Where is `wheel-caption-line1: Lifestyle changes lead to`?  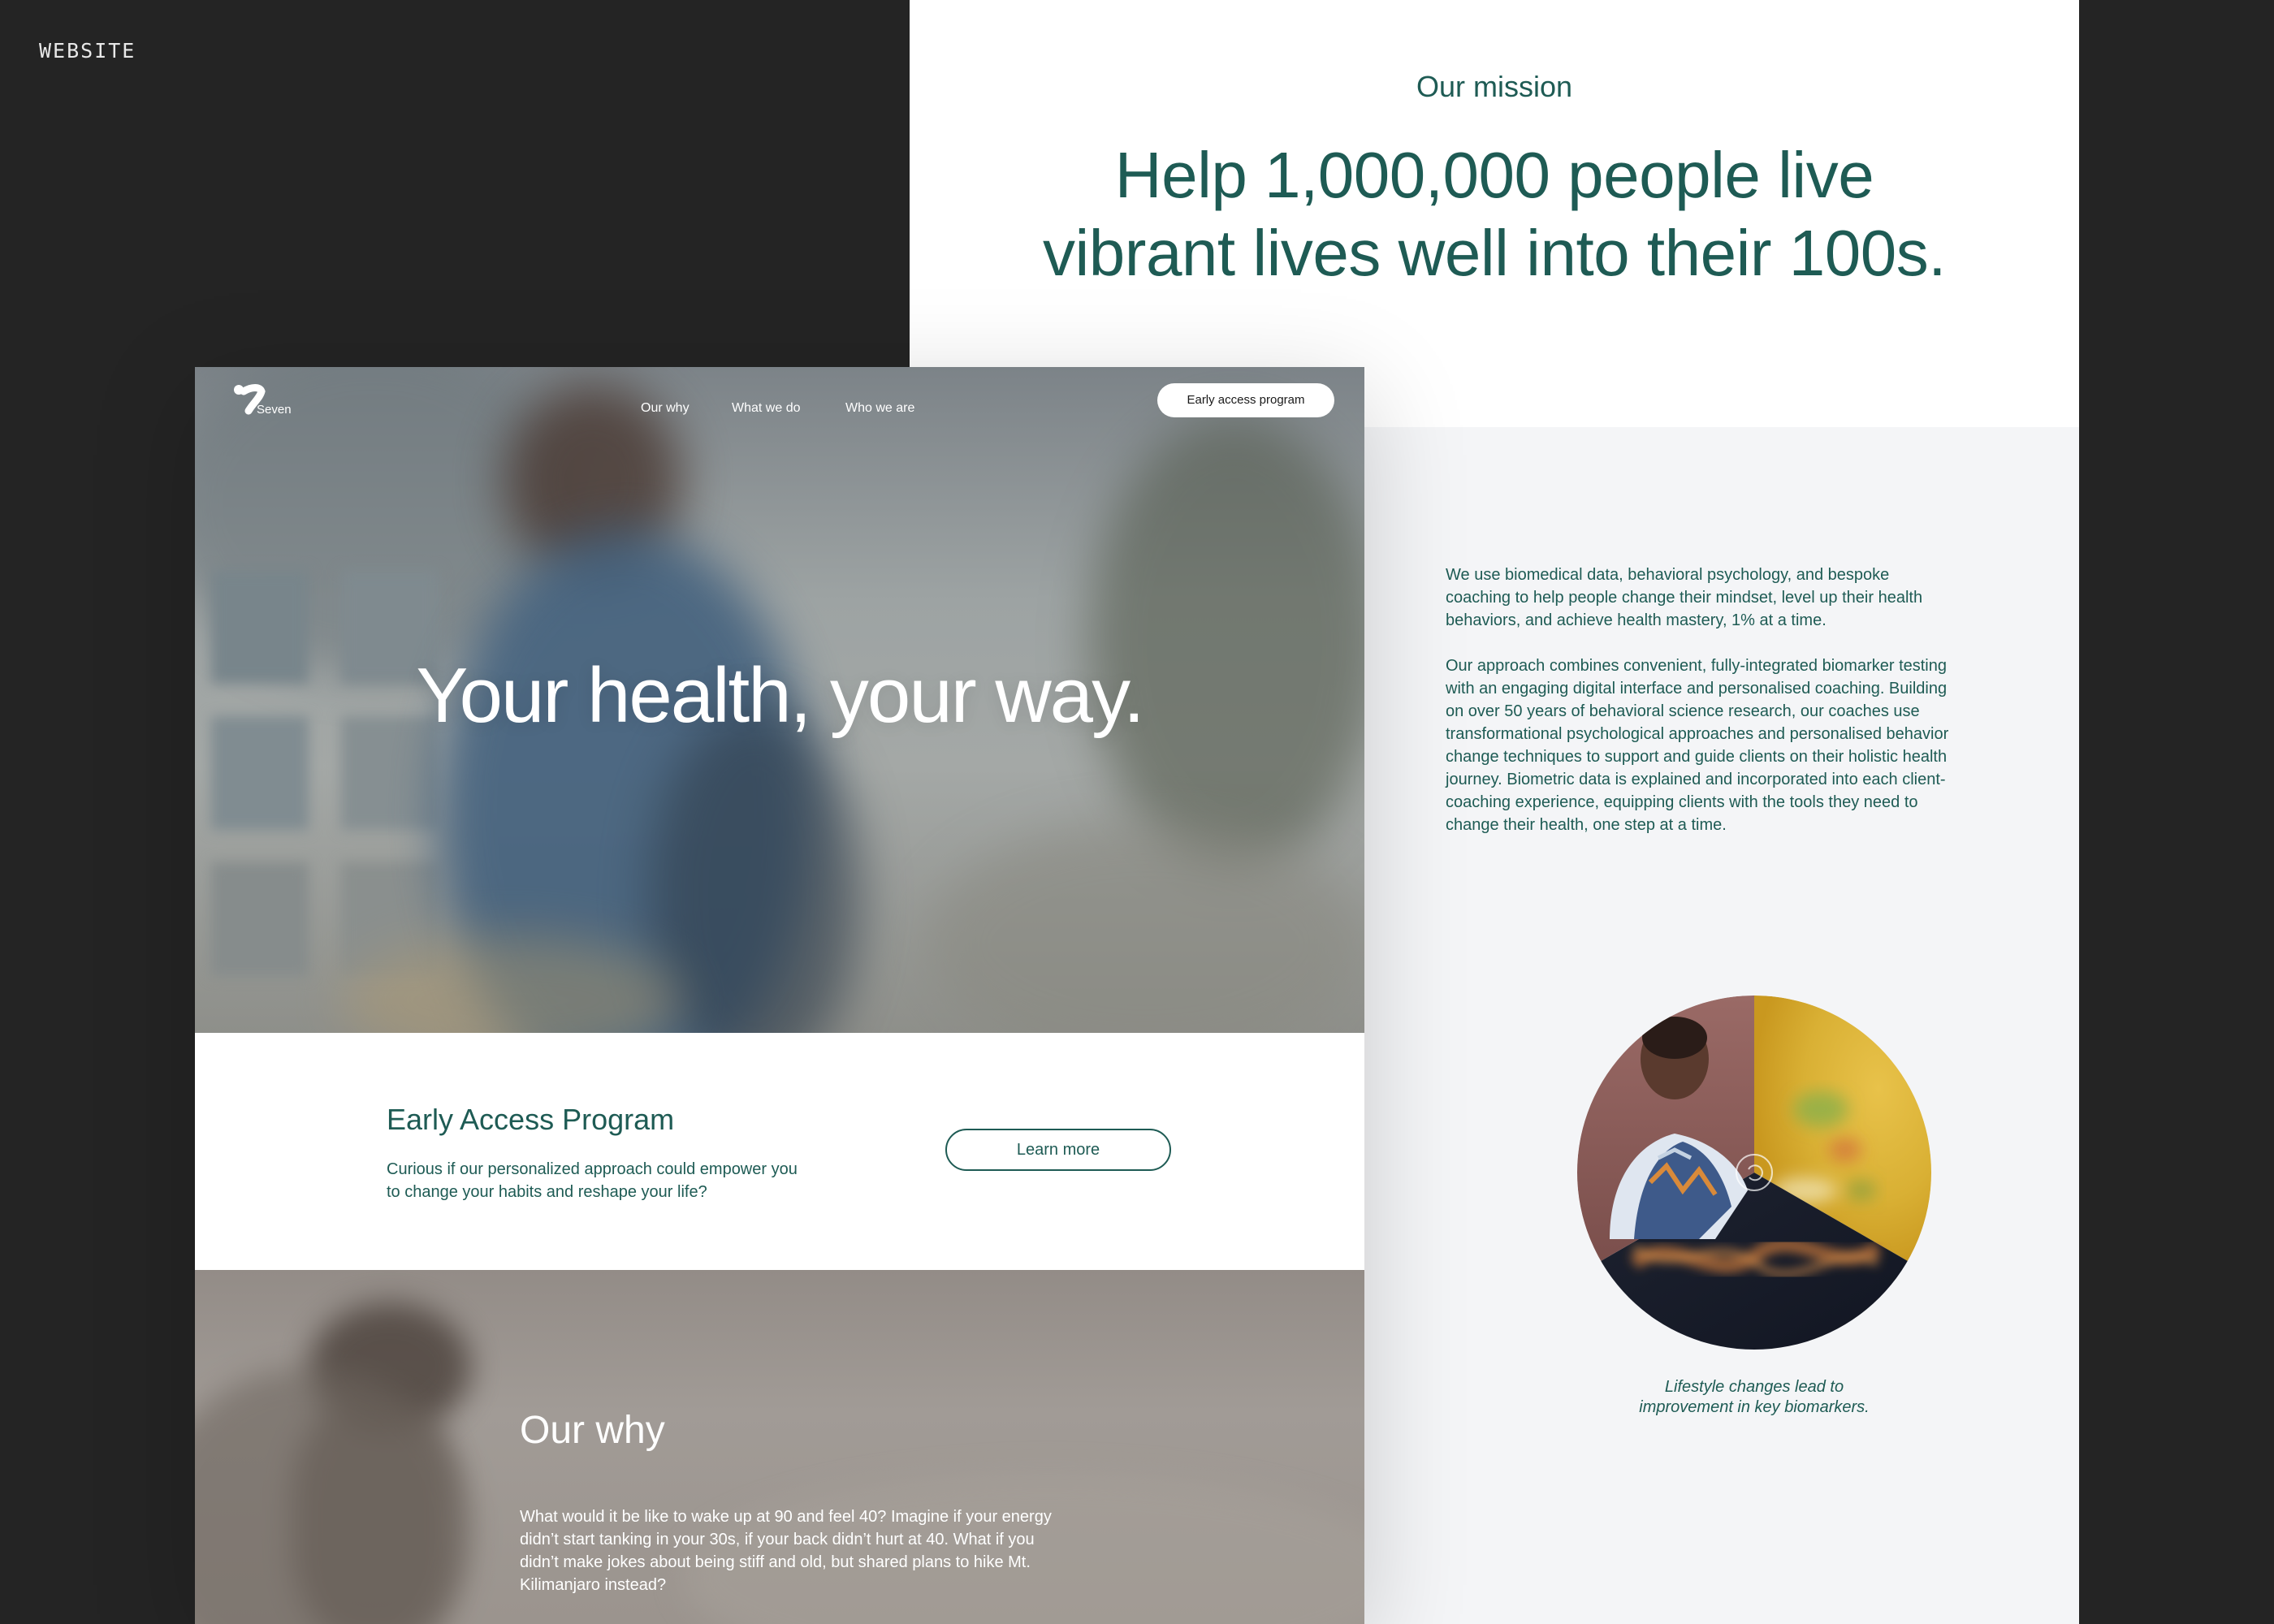
wheel-caption-line1: Lifestyle changes lead to is located at coordinates (1754, 1387).